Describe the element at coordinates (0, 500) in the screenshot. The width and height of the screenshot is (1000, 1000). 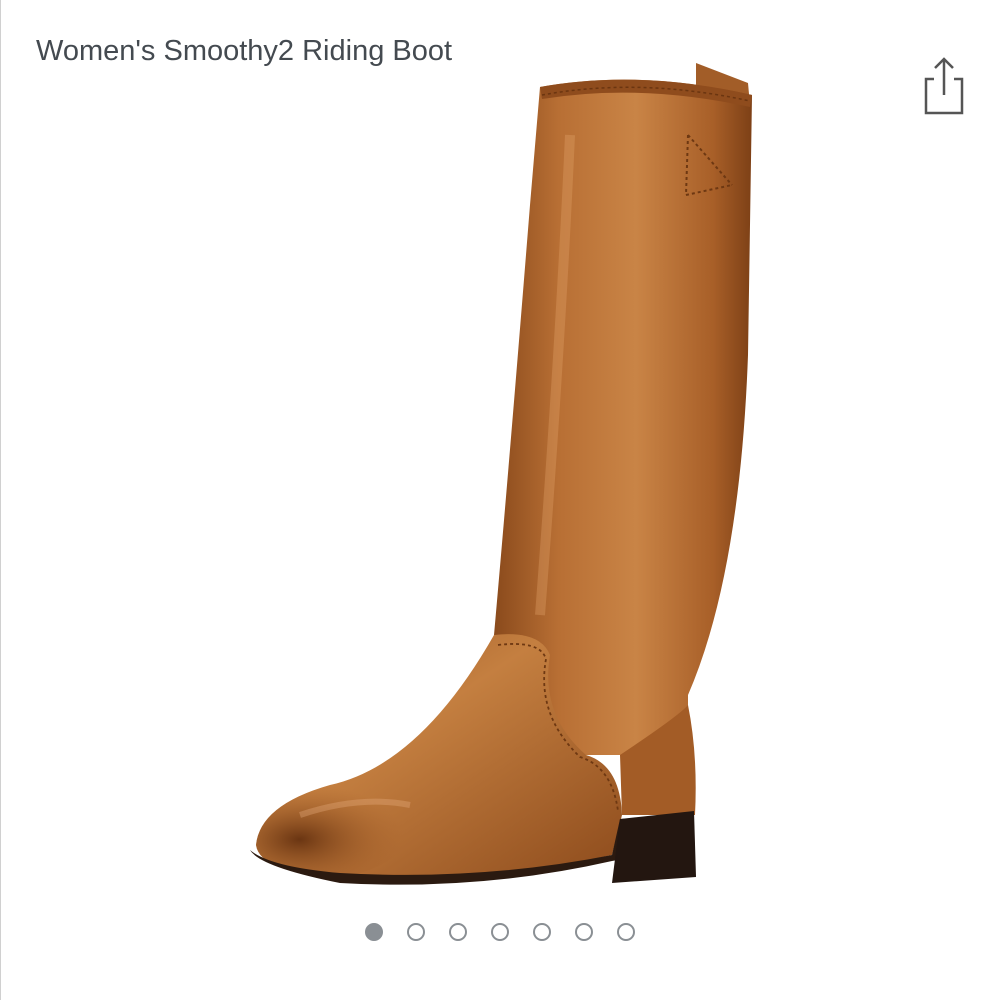
I see `left-edge-line` at that location.